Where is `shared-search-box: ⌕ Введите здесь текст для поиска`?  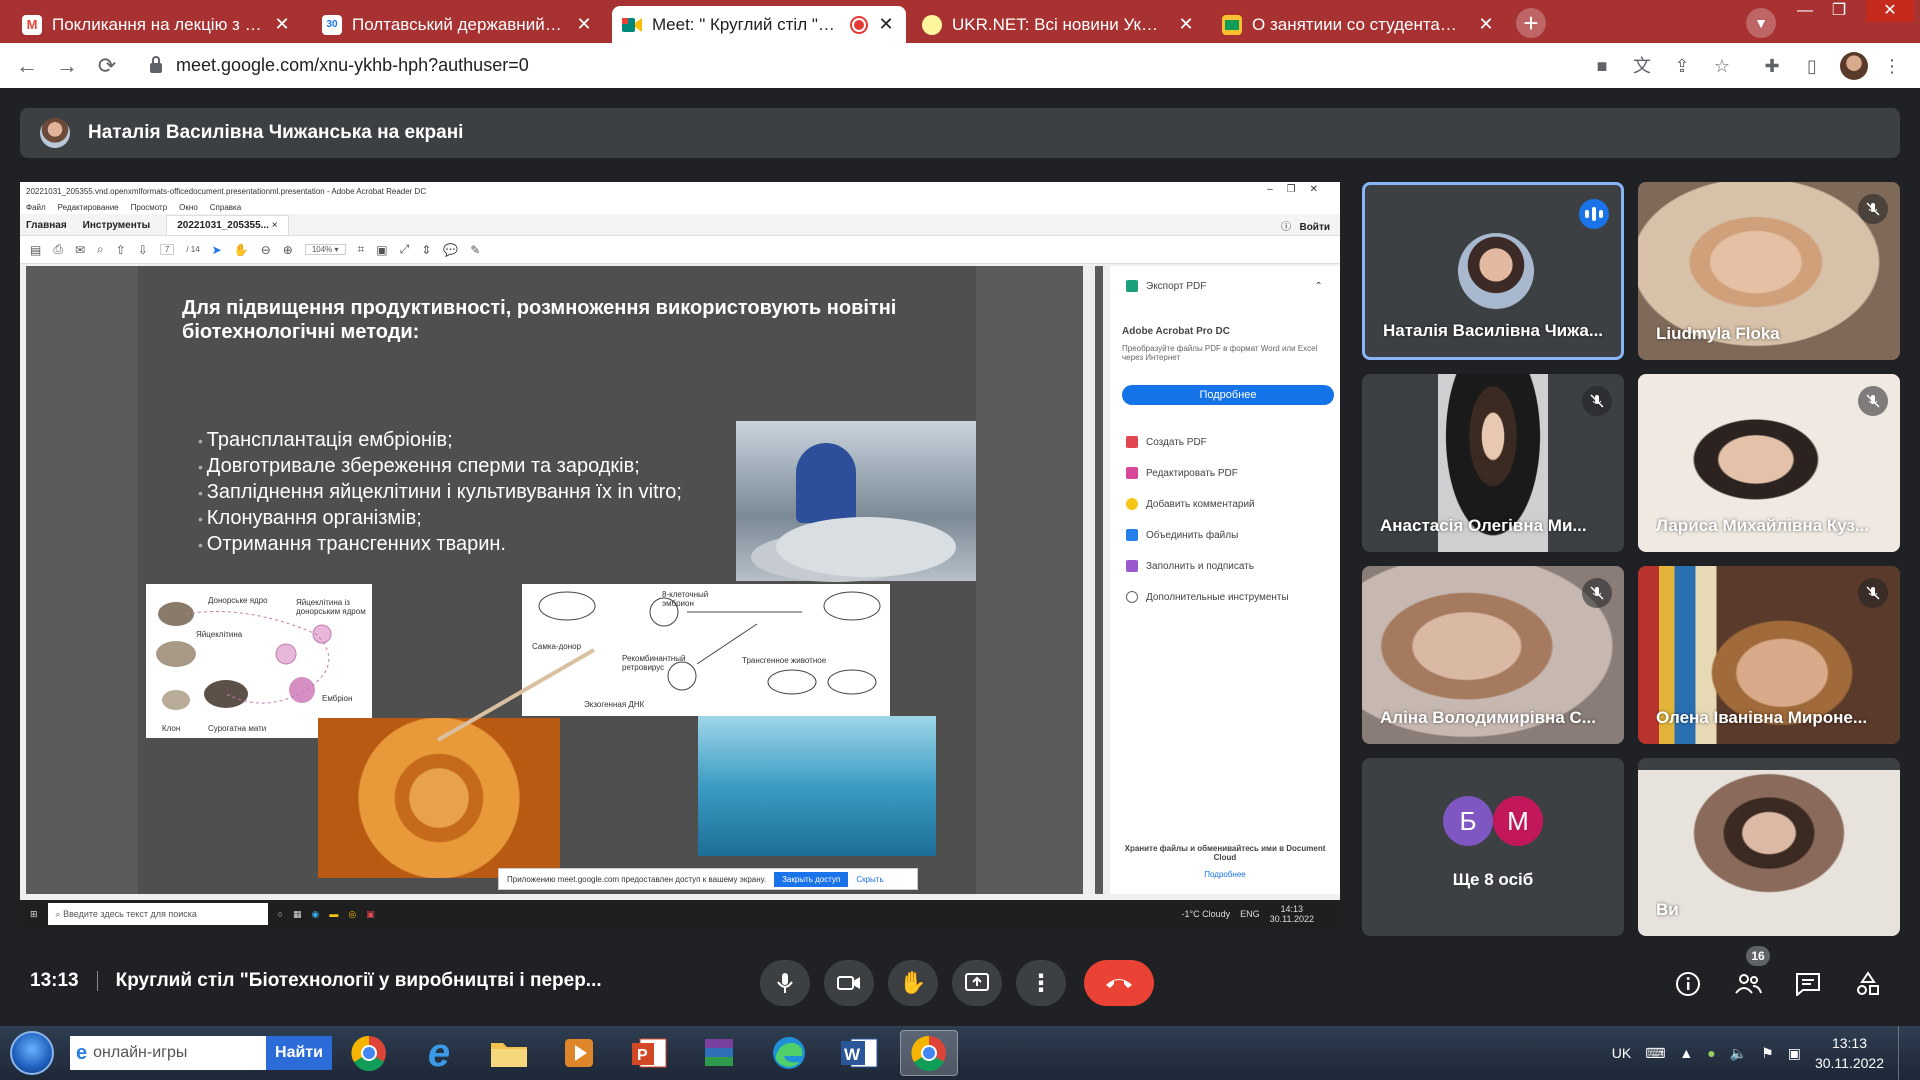 shared-search-box: ⌕ Введите здесь текст для поиска is located at coordinates (157, 914).